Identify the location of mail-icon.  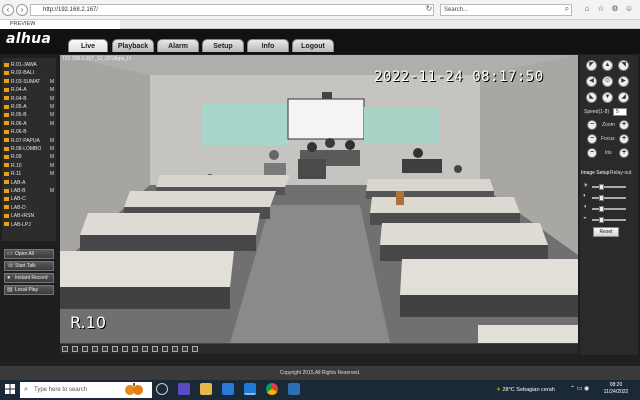
(228, 389).